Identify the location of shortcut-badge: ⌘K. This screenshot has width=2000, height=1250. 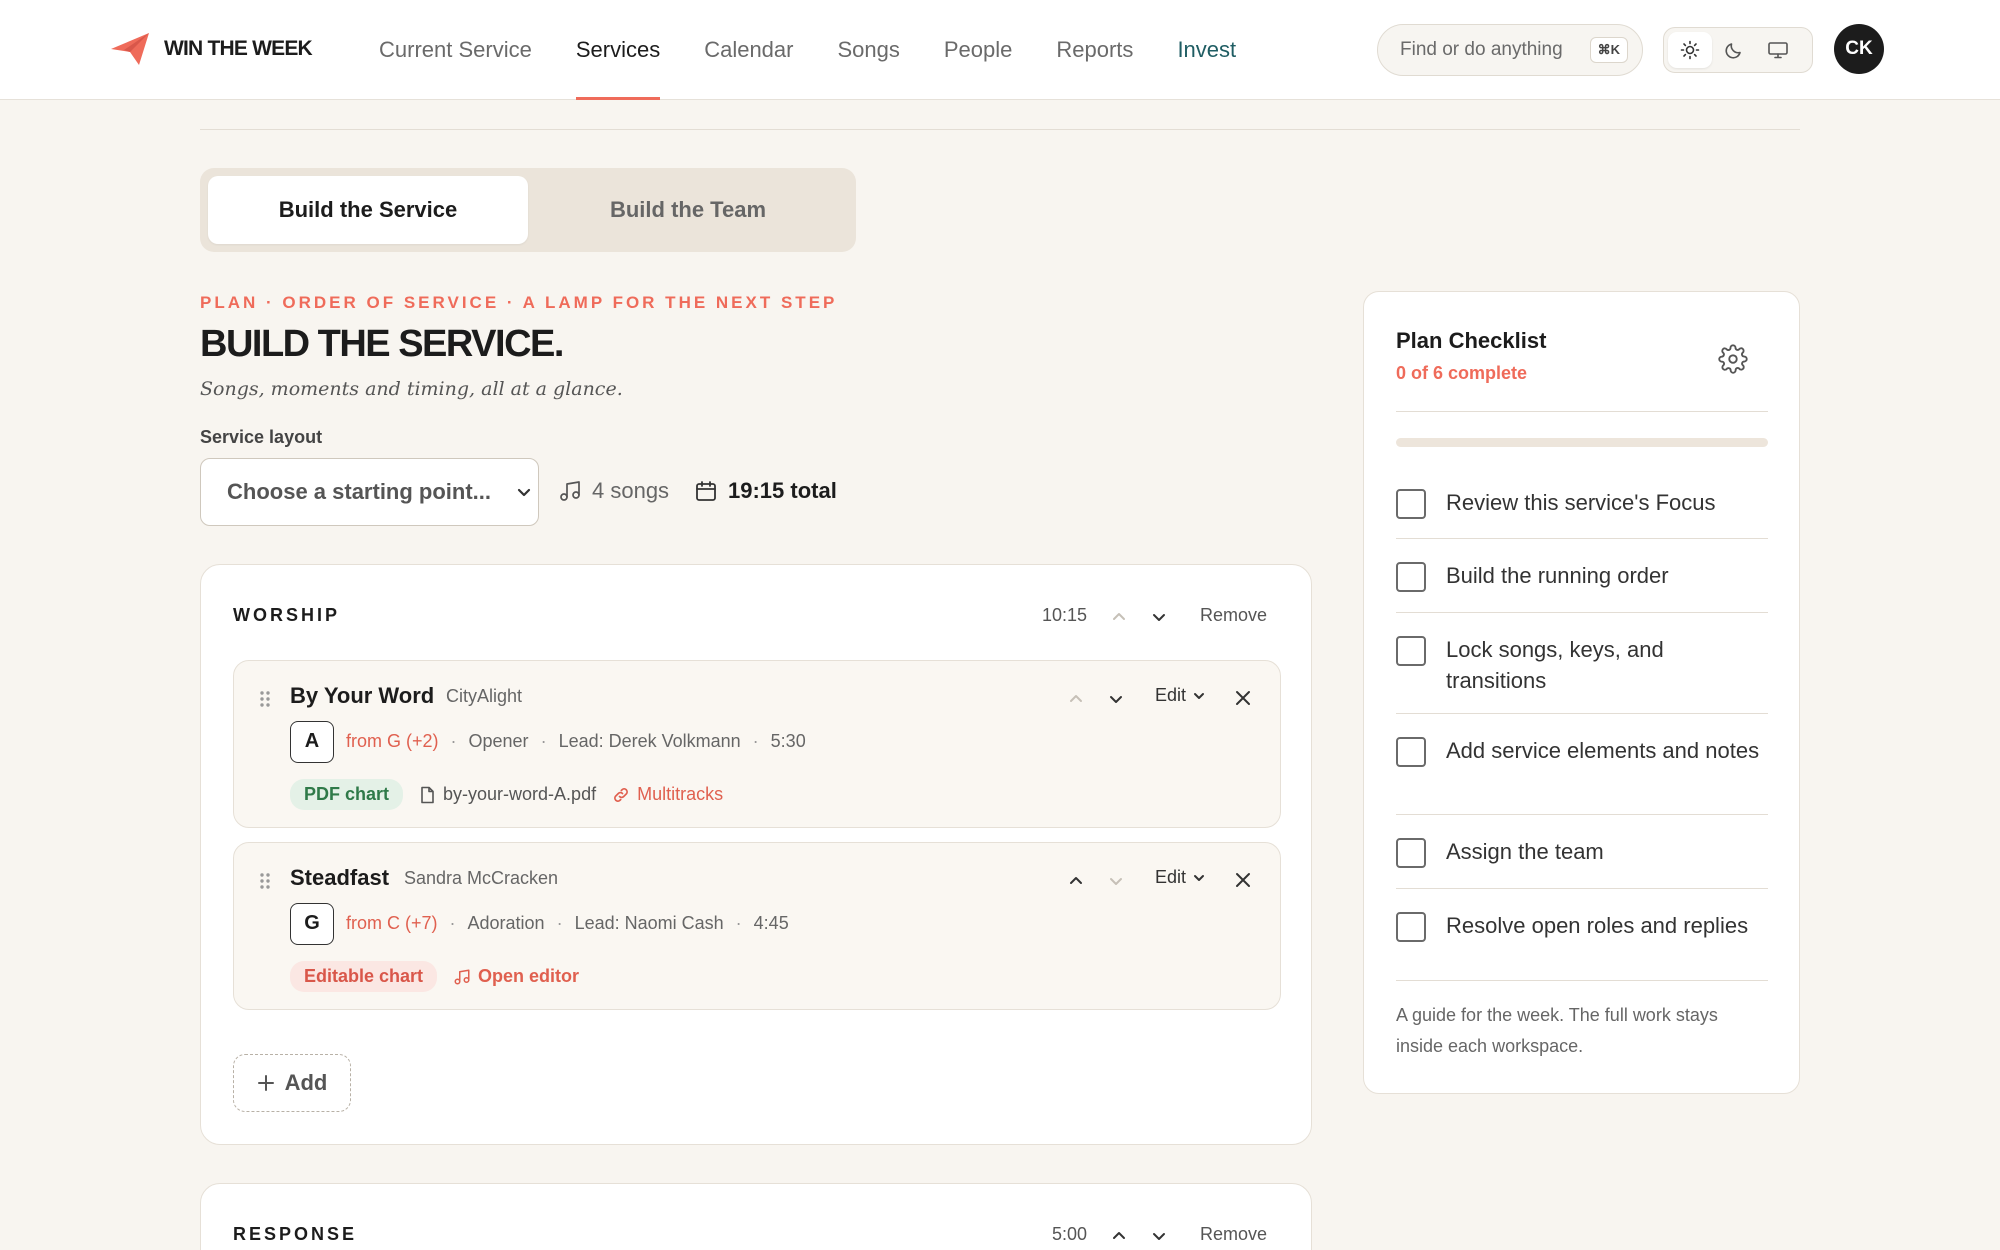
(1608, 50).